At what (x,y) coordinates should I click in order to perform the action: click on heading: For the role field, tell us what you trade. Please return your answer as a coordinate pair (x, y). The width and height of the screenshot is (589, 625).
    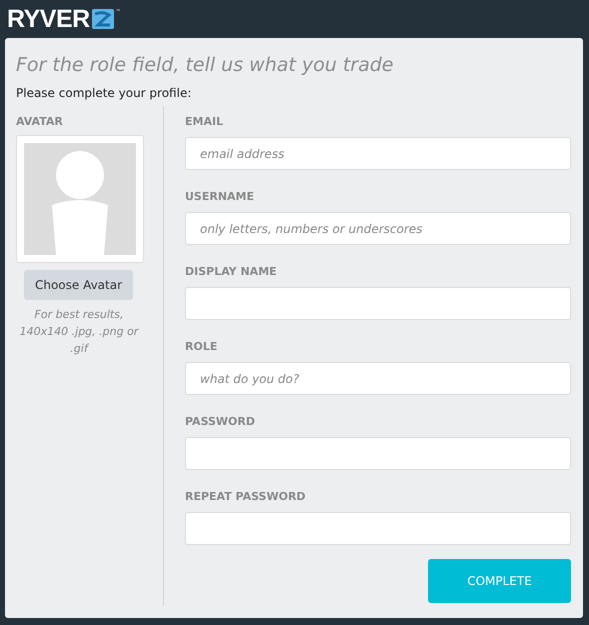
    Looking at the image, I should click on (205, 65).